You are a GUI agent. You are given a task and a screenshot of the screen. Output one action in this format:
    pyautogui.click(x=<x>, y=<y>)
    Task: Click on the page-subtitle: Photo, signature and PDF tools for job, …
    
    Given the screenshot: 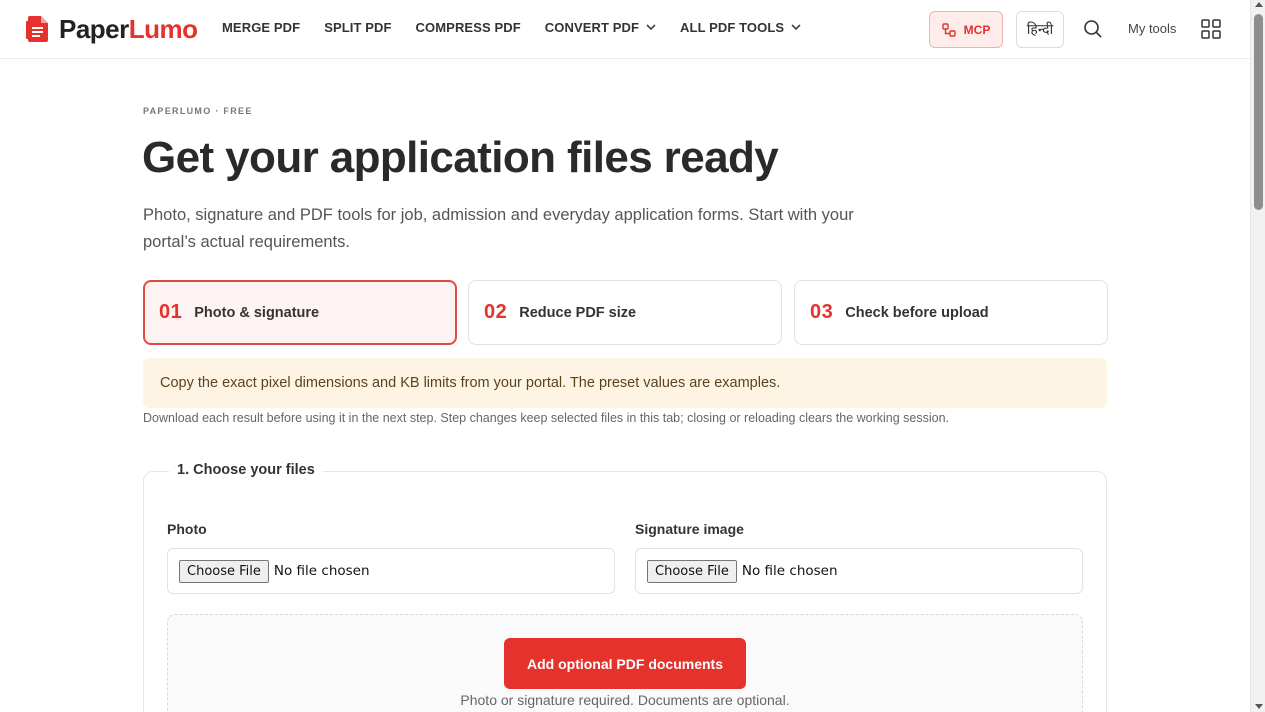 What is the action you would take?
    pyautogui.click(x=498, y=228)
    